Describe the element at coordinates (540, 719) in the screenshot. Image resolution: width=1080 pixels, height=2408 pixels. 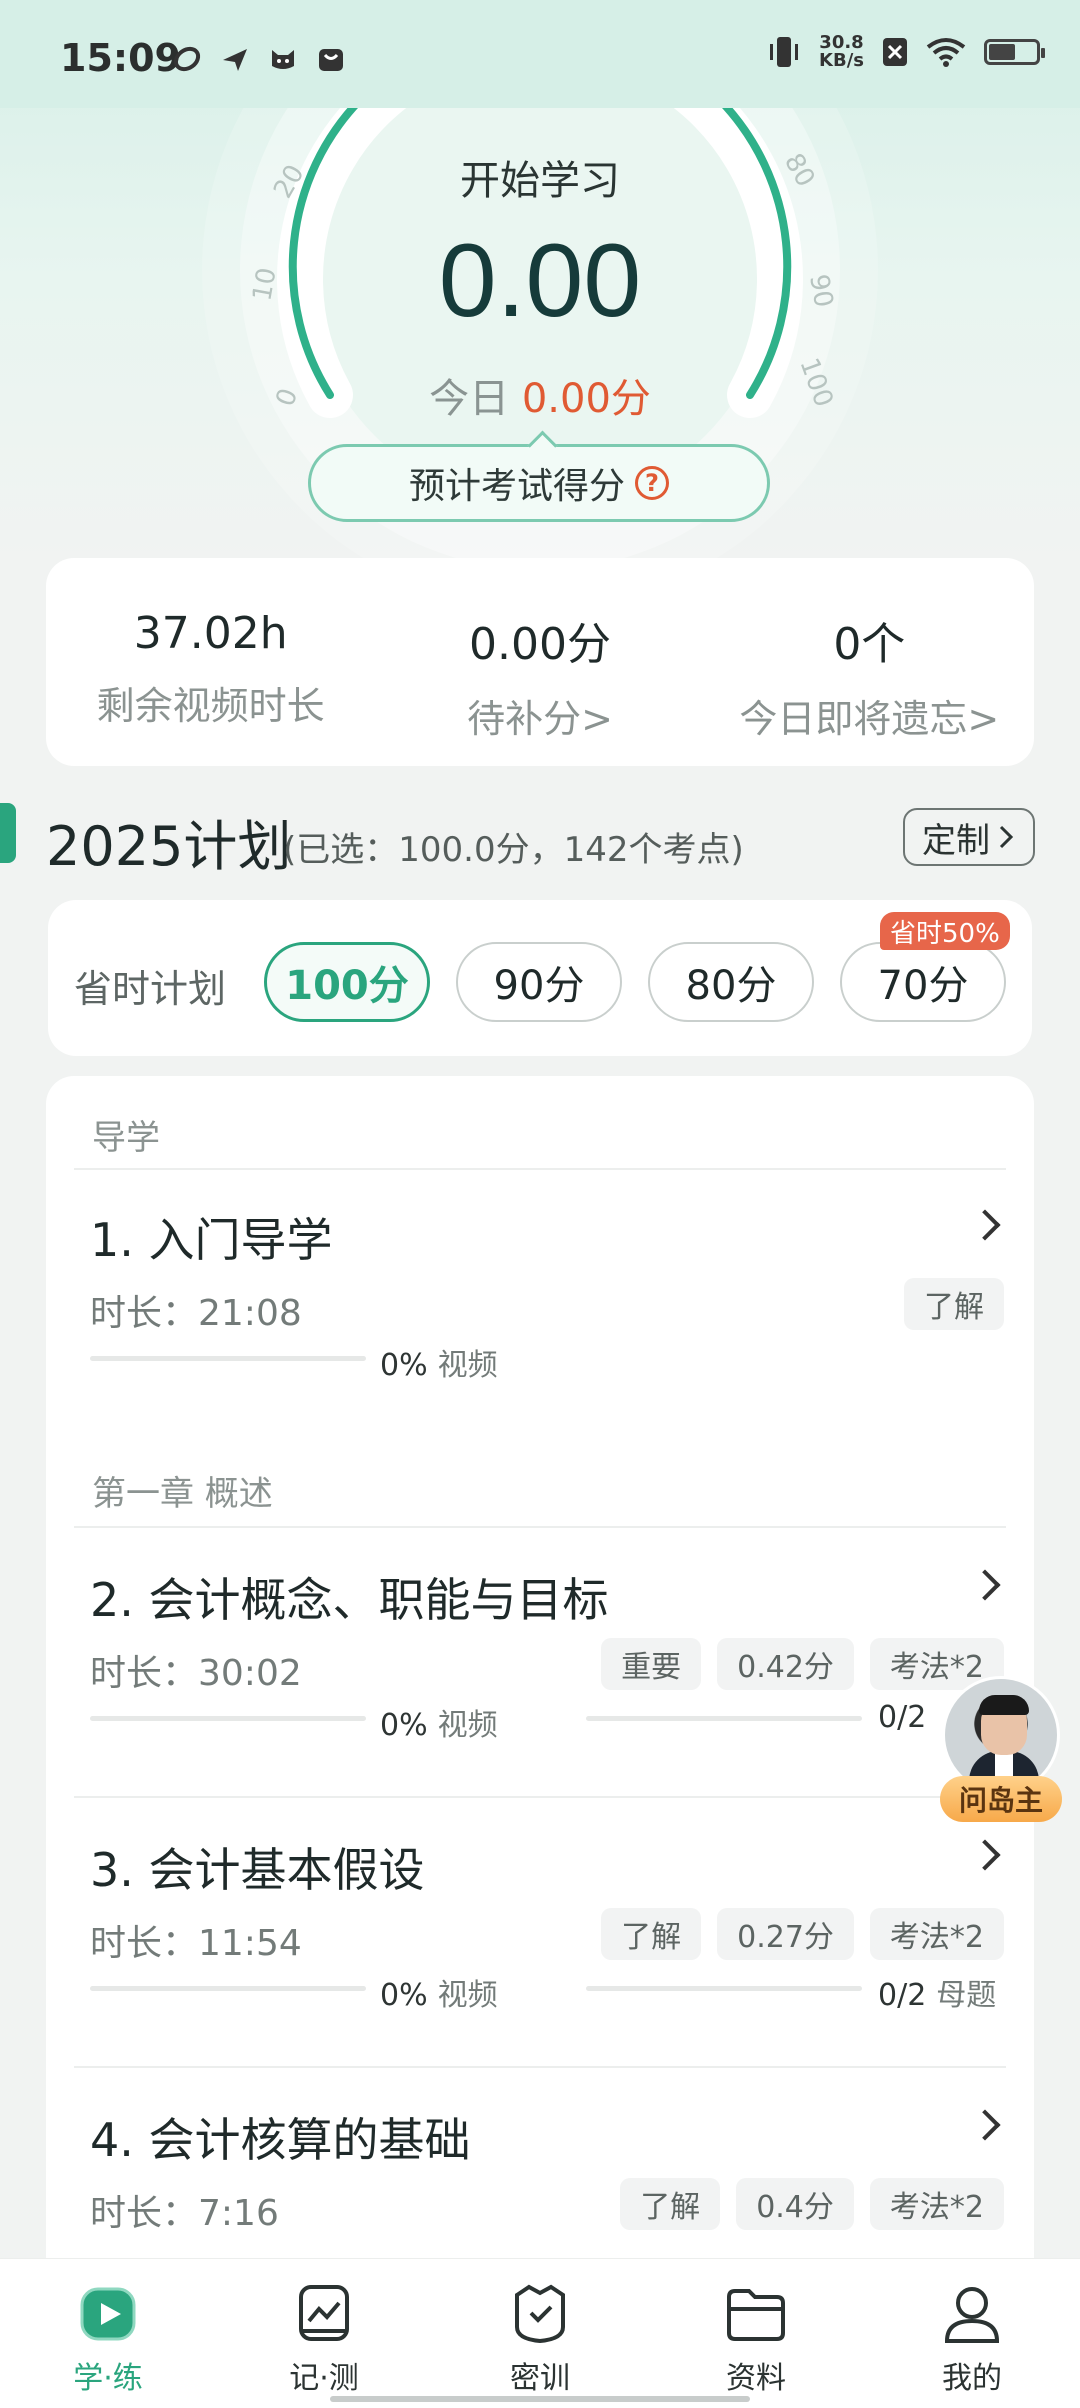
I see `stat-label: 待补分>` at that location.